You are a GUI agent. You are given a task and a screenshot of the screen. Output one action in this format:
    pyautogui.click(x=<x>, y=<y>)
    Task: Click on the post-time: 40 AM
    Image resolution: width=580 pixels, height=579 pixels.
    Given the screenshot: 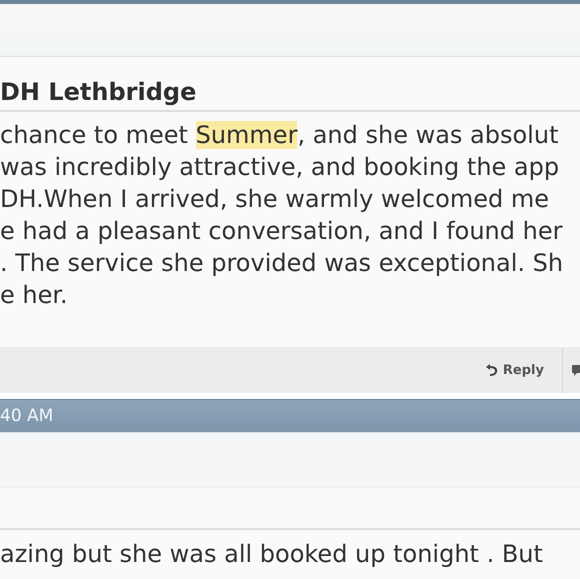 What is the action you would take?
    pyautogui.click(x=27, y=416)
    